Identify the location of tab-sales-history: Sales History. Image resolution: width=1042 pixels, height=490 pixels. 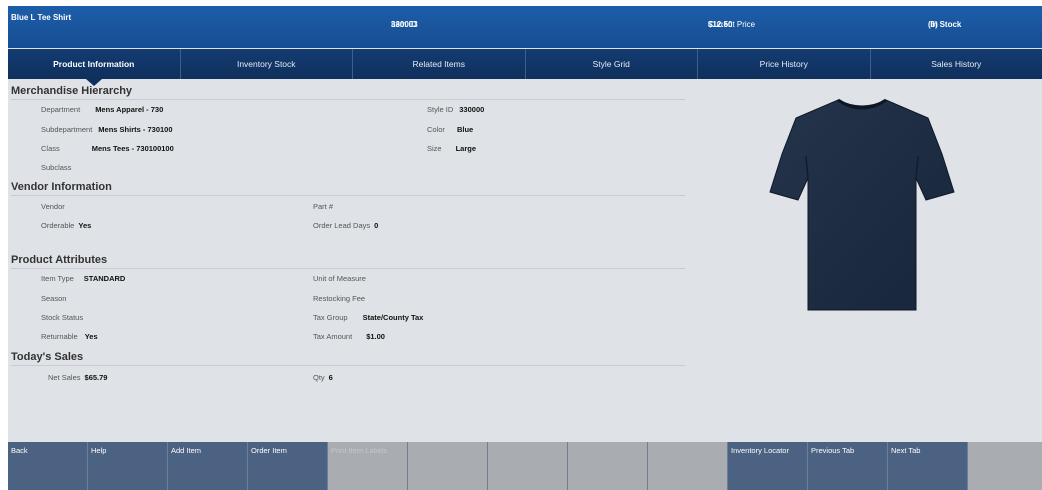
(956, 64).